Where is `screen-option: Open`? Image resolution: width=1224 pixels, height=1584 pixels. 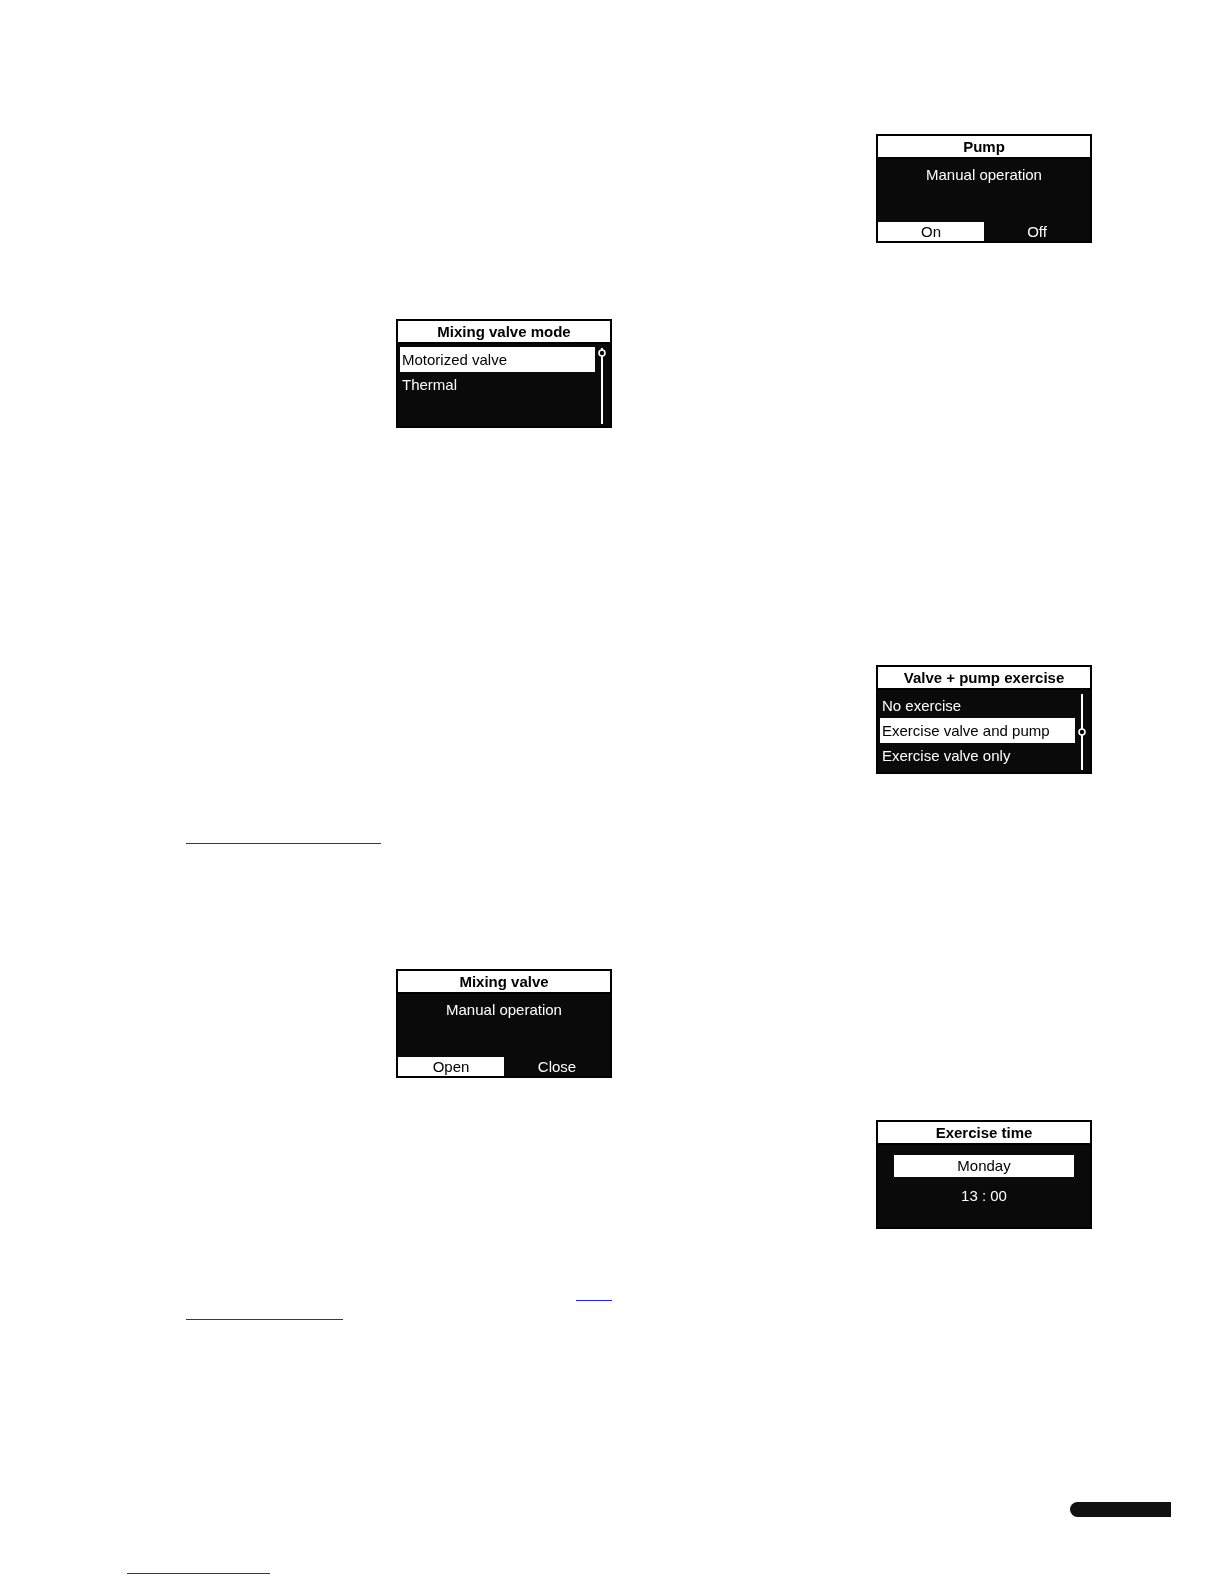 screen-option: Open is located at coordinates (451, 1066).